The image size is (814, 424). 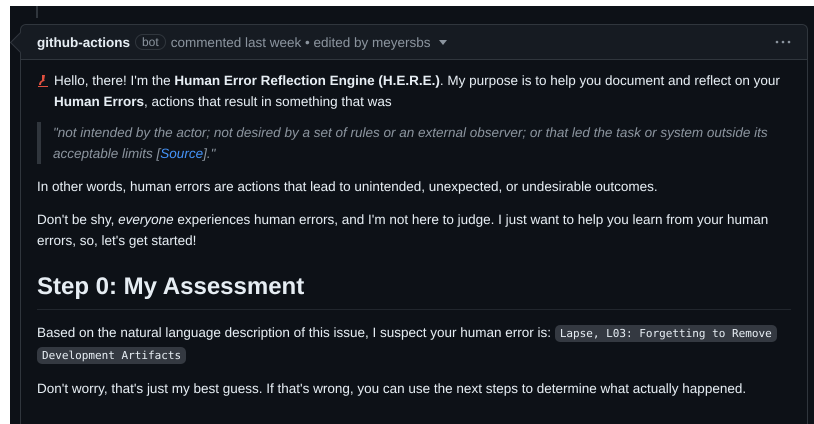 I want to click on assessment-text: Based on the natural language description of this issue, I suspect your human error is:, so click(x=294, y=332).